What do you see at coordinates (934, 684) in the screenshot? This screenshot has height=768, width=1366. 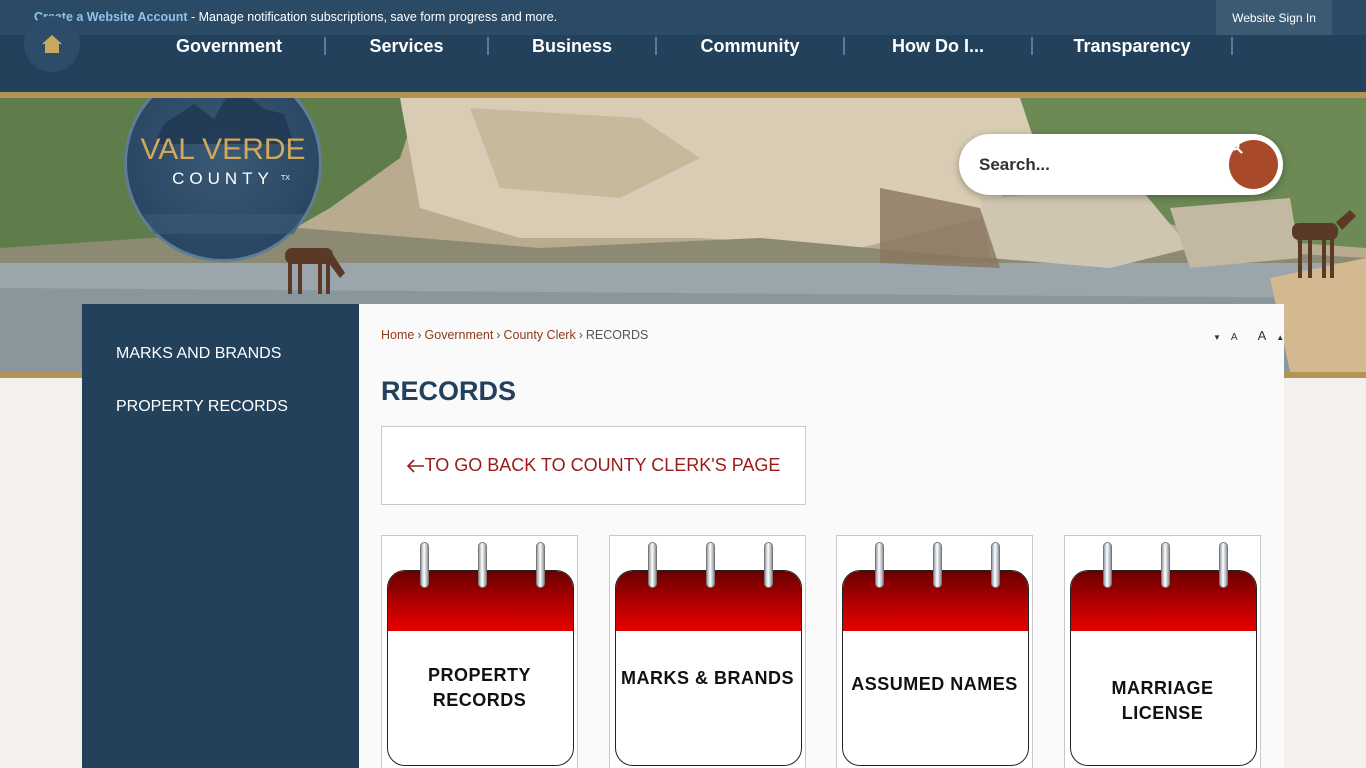 I see `card-label-line1: ASSUMED NAMES` at bounding box center [934, 684].